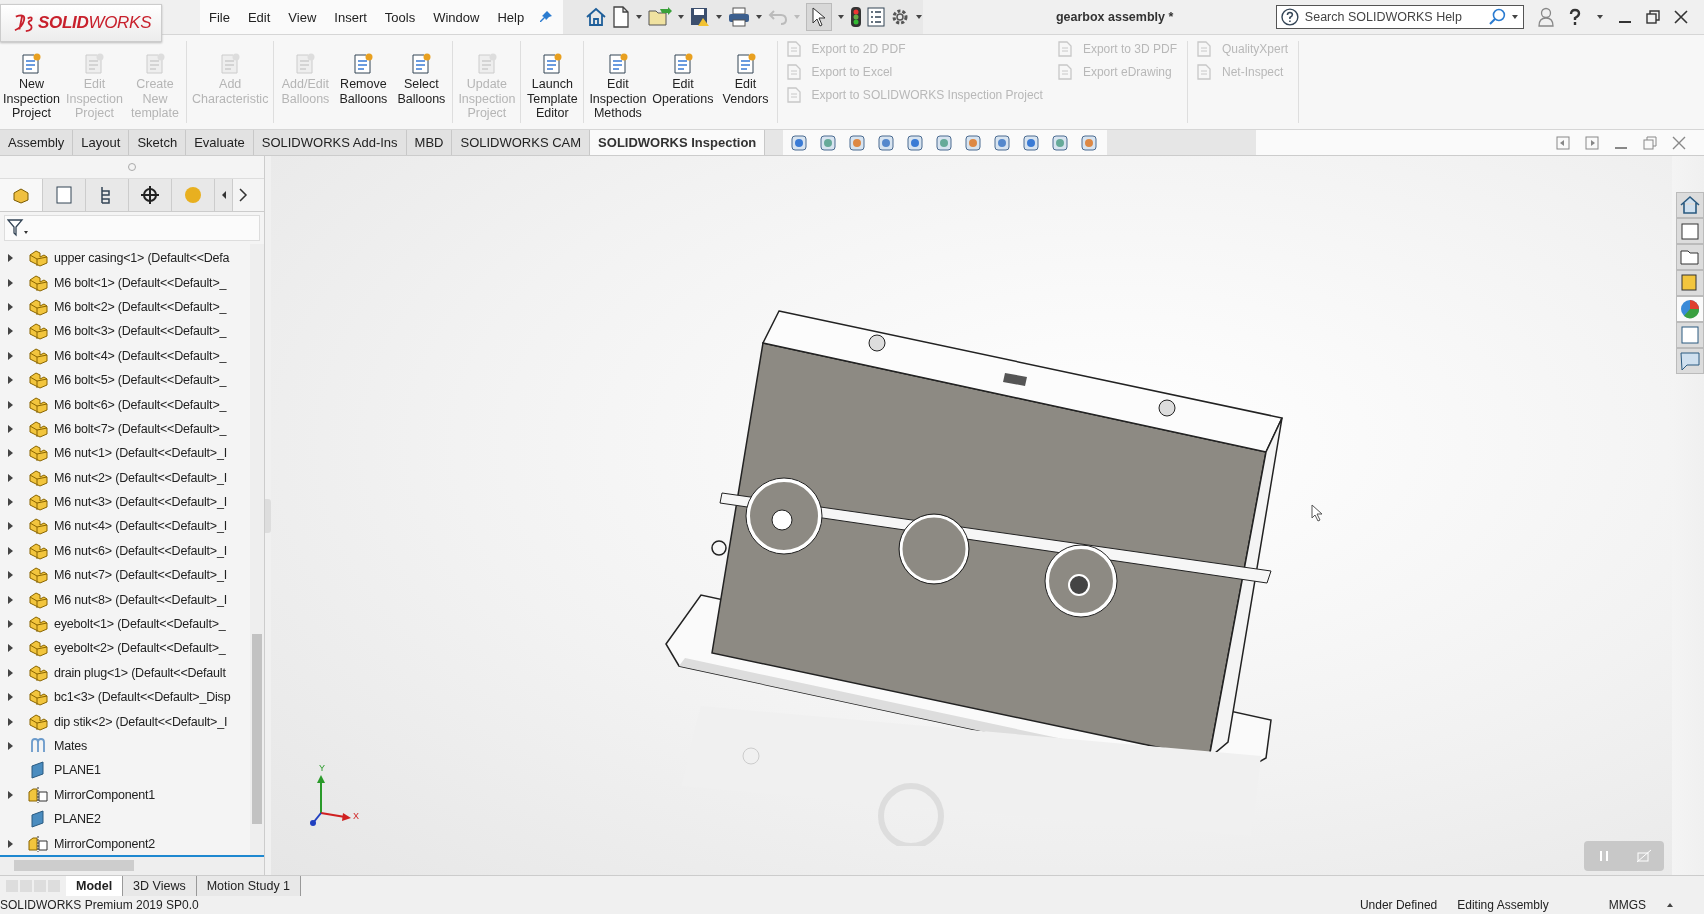 The width and height of the screenshot is (1704, 914). Describe the element at coordinates (511, 17) in the screenshot. I see `menu-item: Help` at that location.